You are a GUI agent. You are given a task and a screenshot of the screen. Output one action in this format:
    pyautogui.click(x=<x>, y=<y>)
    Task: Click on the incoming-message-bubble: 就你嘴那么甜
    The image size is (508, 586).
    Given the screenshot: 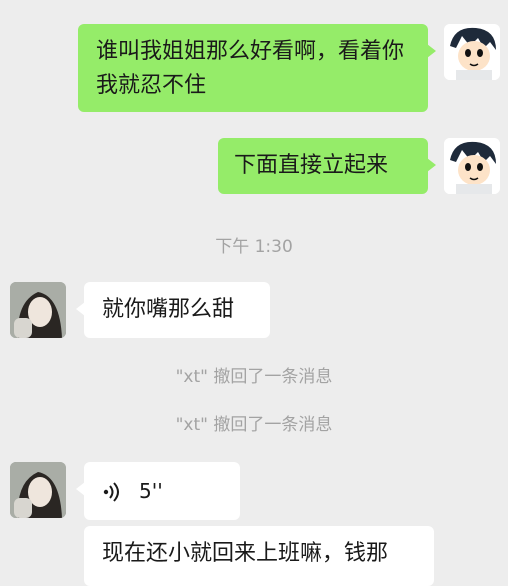 What is the action you would take?
    pyautogui.click(x=173, y=310)
    